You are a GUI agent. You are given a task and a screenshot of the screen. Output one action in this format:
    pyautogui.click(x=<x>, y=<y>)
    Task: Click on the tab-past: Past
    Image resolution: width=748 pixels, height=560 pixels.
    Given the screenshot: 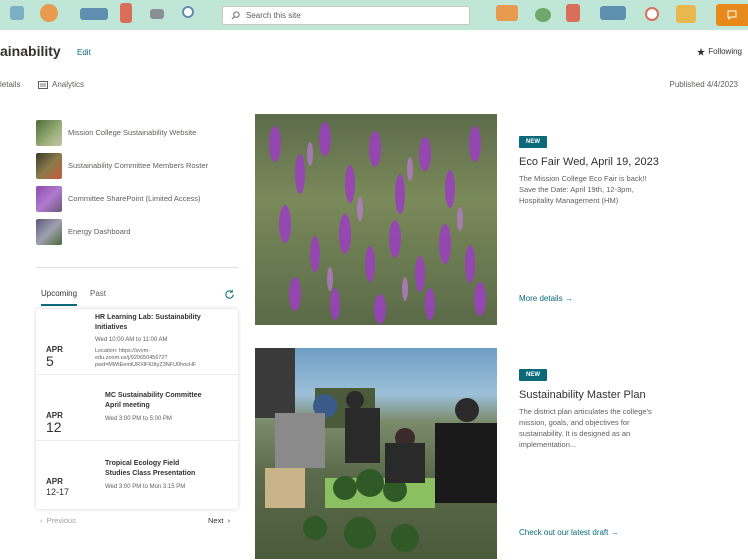 What is the action you would take?
    pyautogui.click(x=98, y=293)
    